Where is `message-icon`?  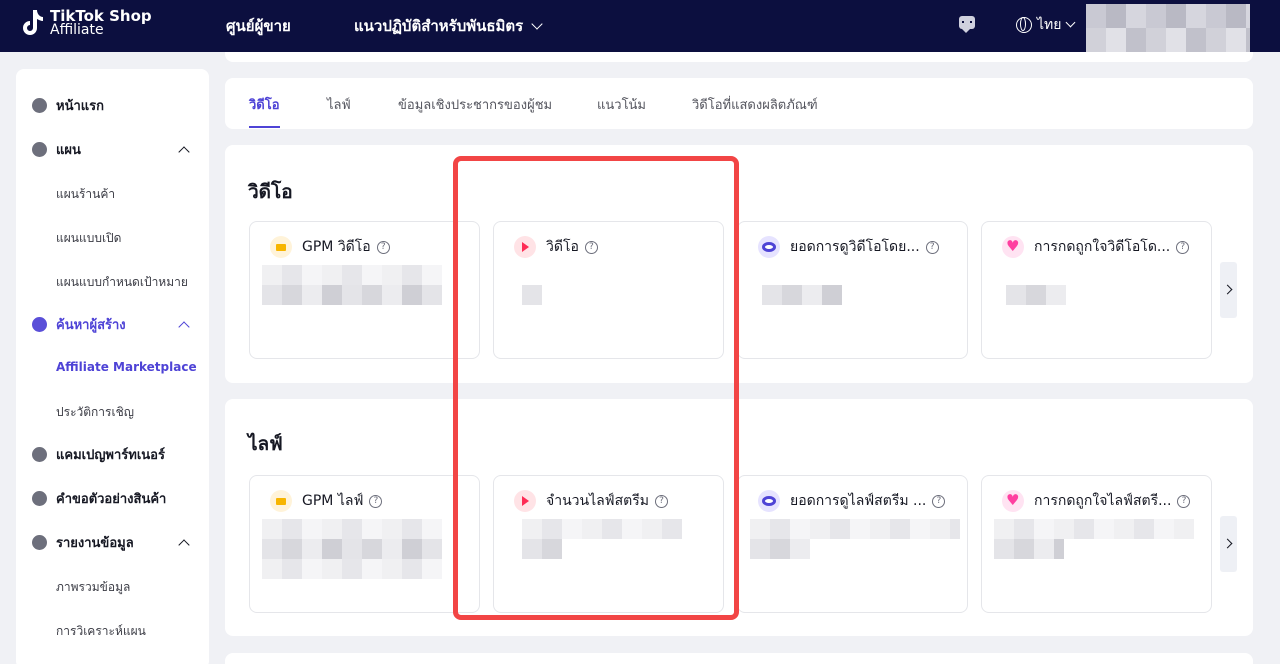
message-icon is located at coordinates (967, 24).